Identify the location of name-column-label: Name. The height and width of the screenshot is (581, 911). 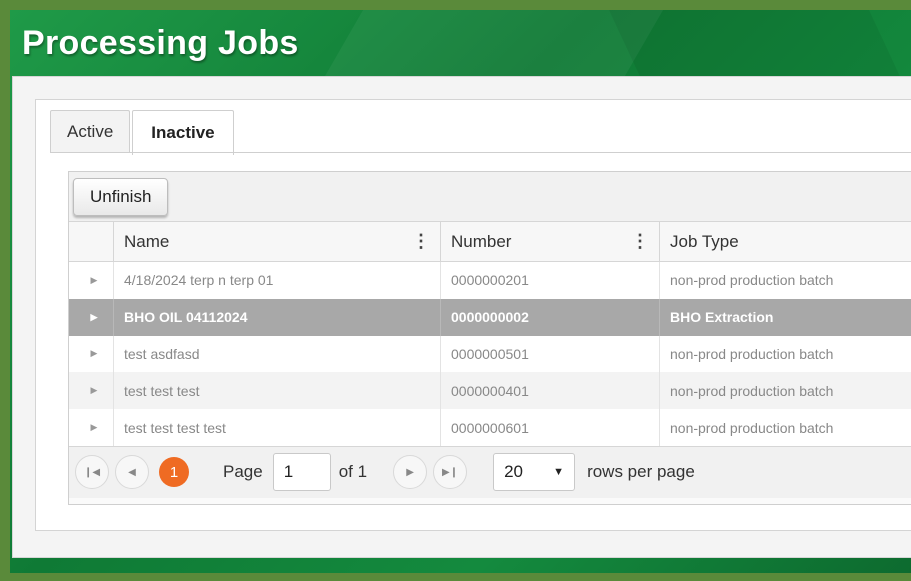
(147, 241).